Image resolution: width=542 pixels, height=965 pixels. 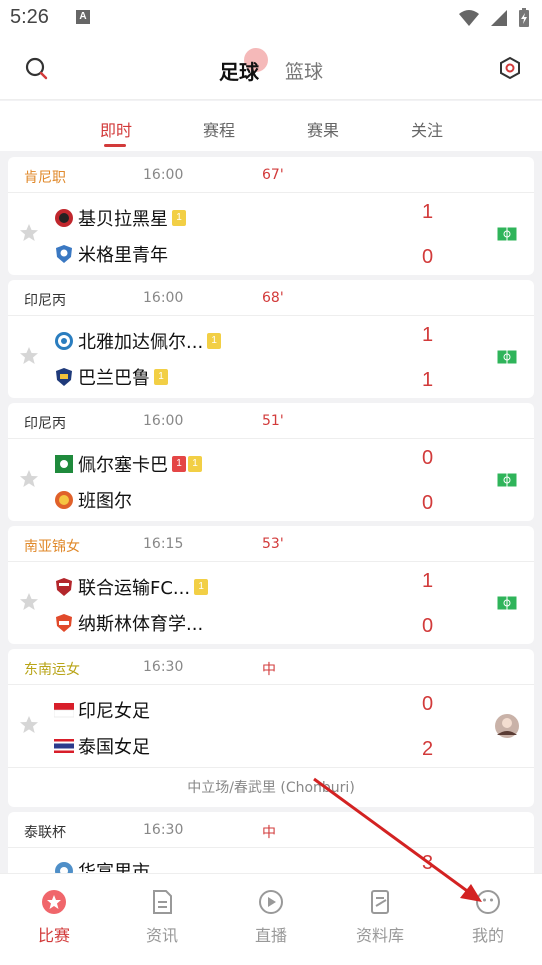 I want to click on match-card: 南亚锦女 16:15 53' 联合运输FC... 1 纳斯林体育学... 1 0, so click(x=271, y=585).